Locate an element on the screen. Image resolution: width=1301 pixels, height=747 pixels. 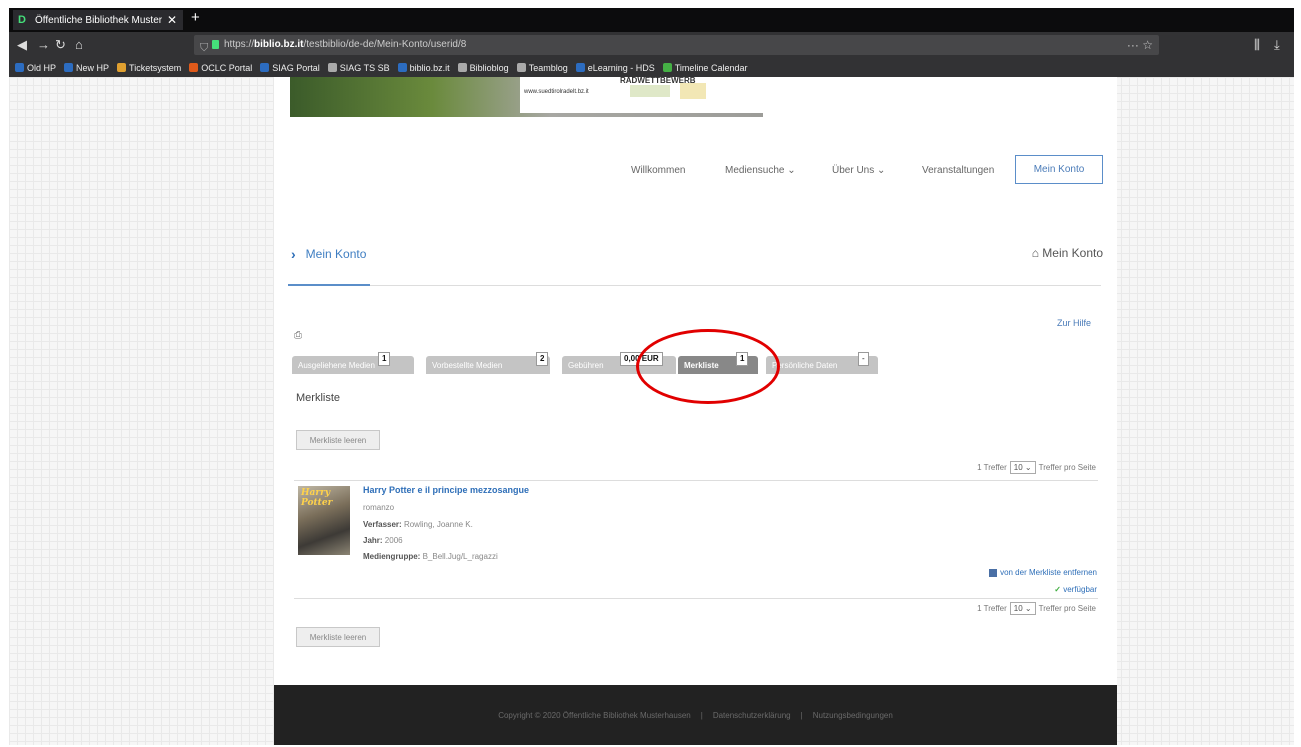
pager-hits: 1 Treffer is located at coordinates (992, 467).